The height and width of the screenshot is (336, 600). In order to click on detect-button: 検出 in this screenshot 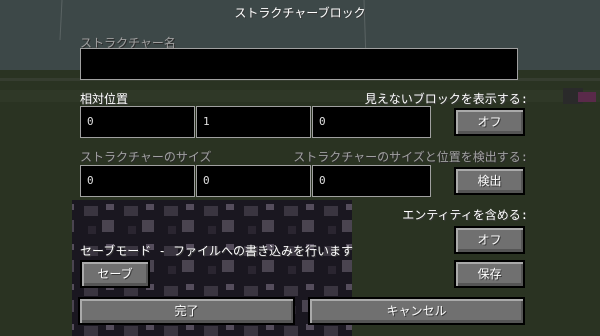, I will do `click(489, 181)`.